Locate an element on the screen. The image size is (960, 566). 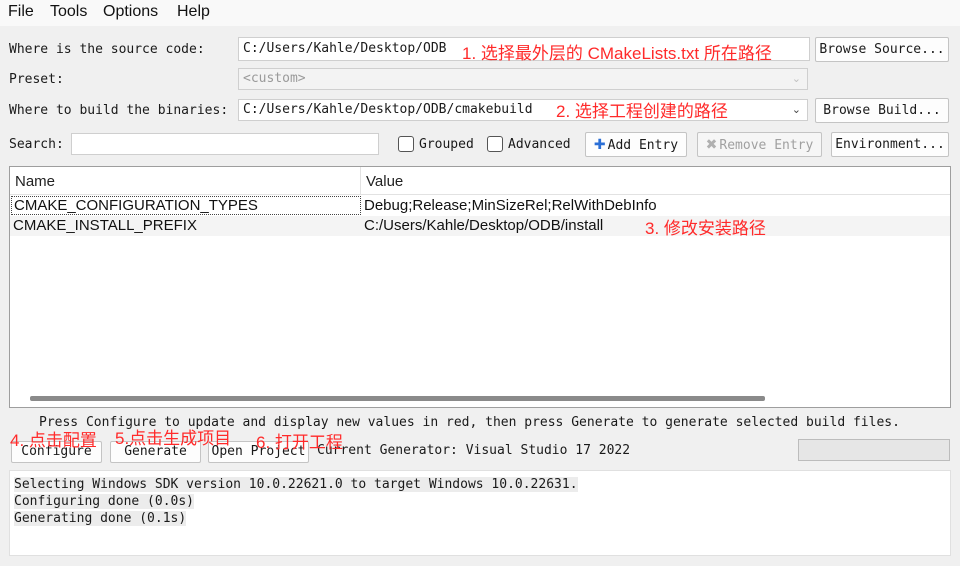
log-line: Generating done (0.1s) is located at coordinates (480, 519).